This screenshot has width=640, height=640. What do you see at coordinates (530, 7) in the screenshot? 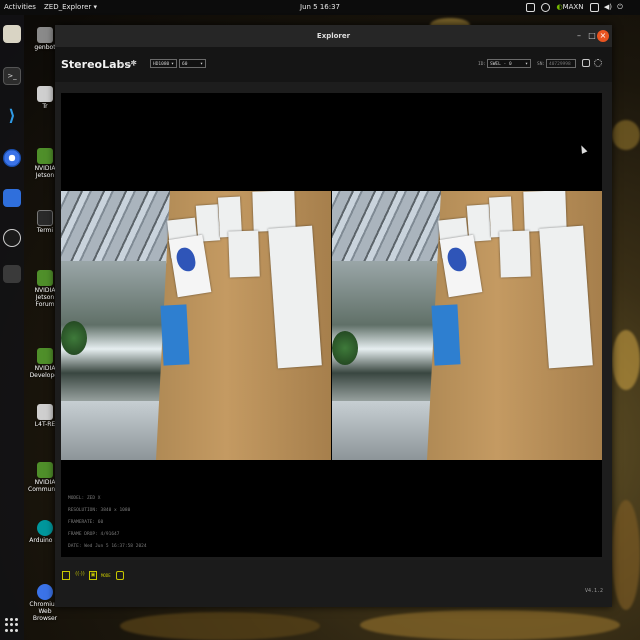
I see `tray-app-icon` at bounding box center [530, 7].